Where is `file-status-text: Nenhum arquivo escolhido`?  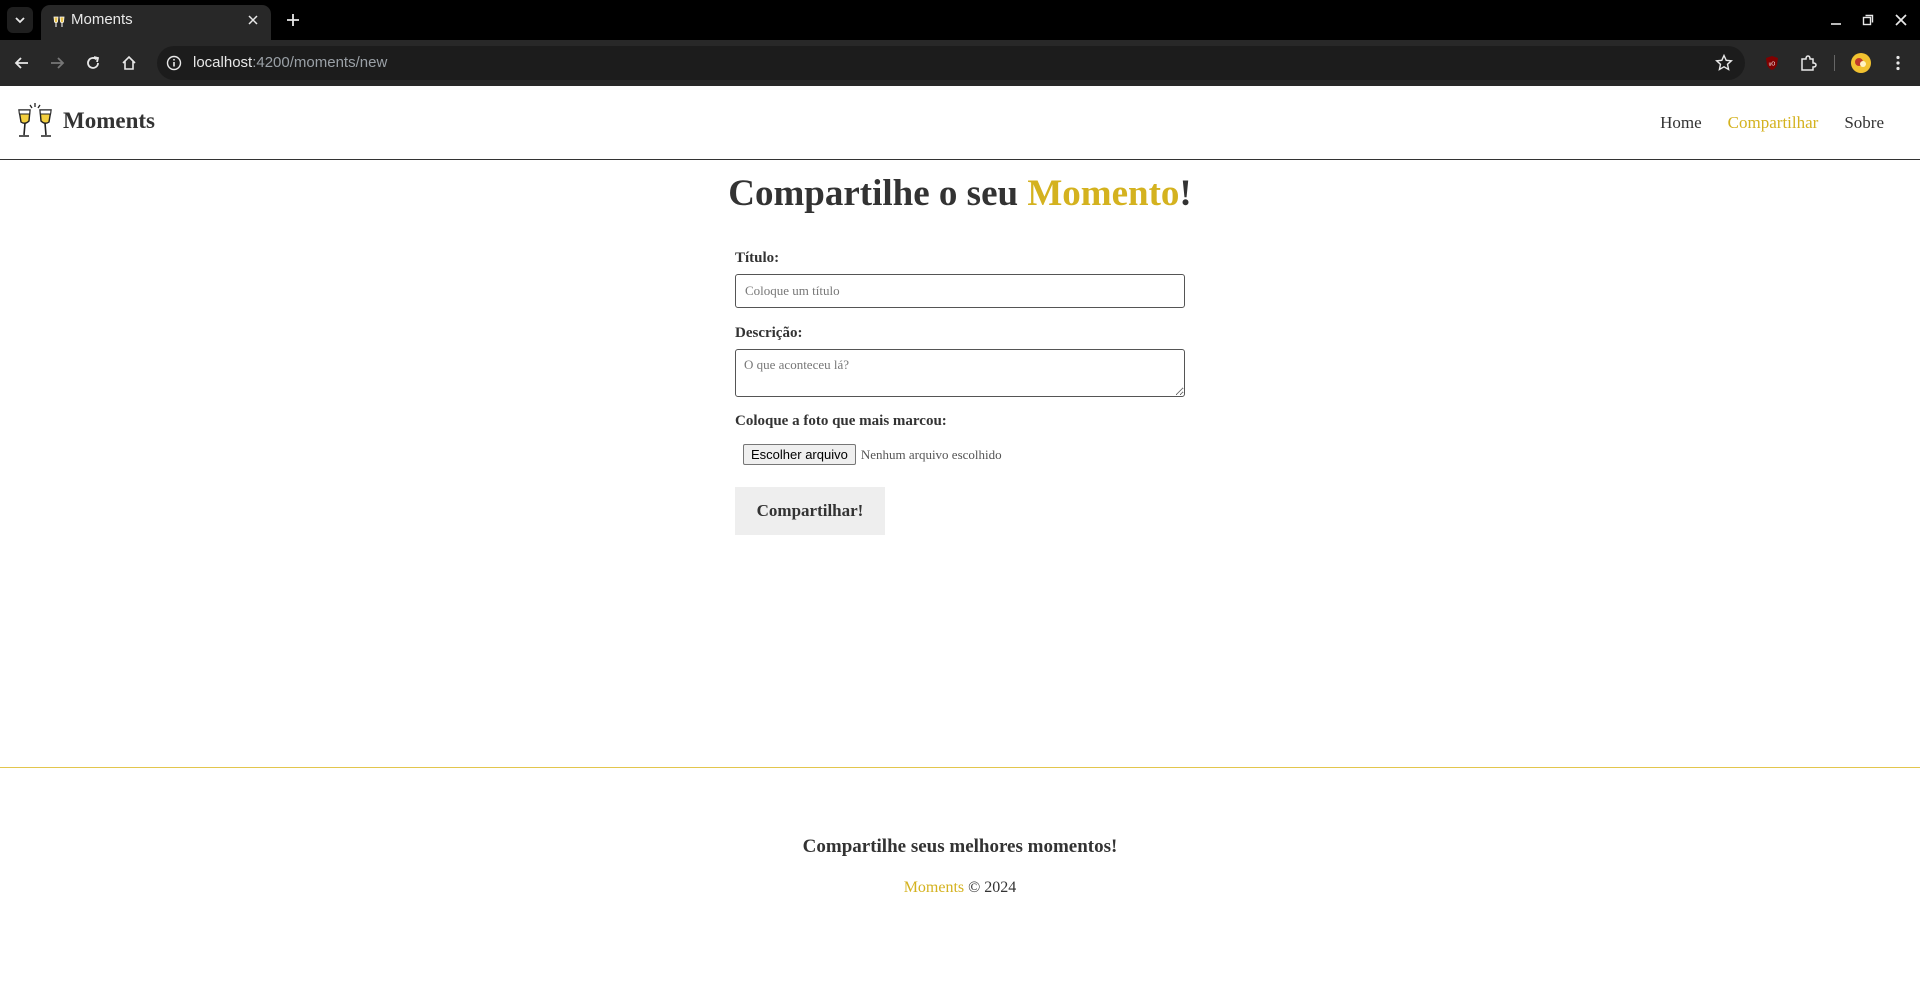 file-status-text: Nenhum arquivo escolhido is located at coordinates (931, 454).